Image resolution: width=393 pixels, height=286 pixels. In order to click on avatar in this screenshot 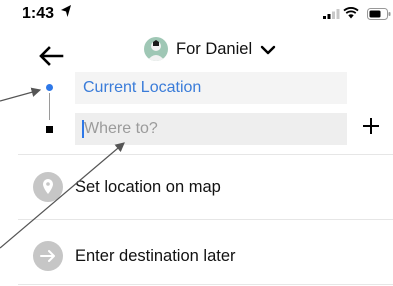, I will do `click(156, 49)`.